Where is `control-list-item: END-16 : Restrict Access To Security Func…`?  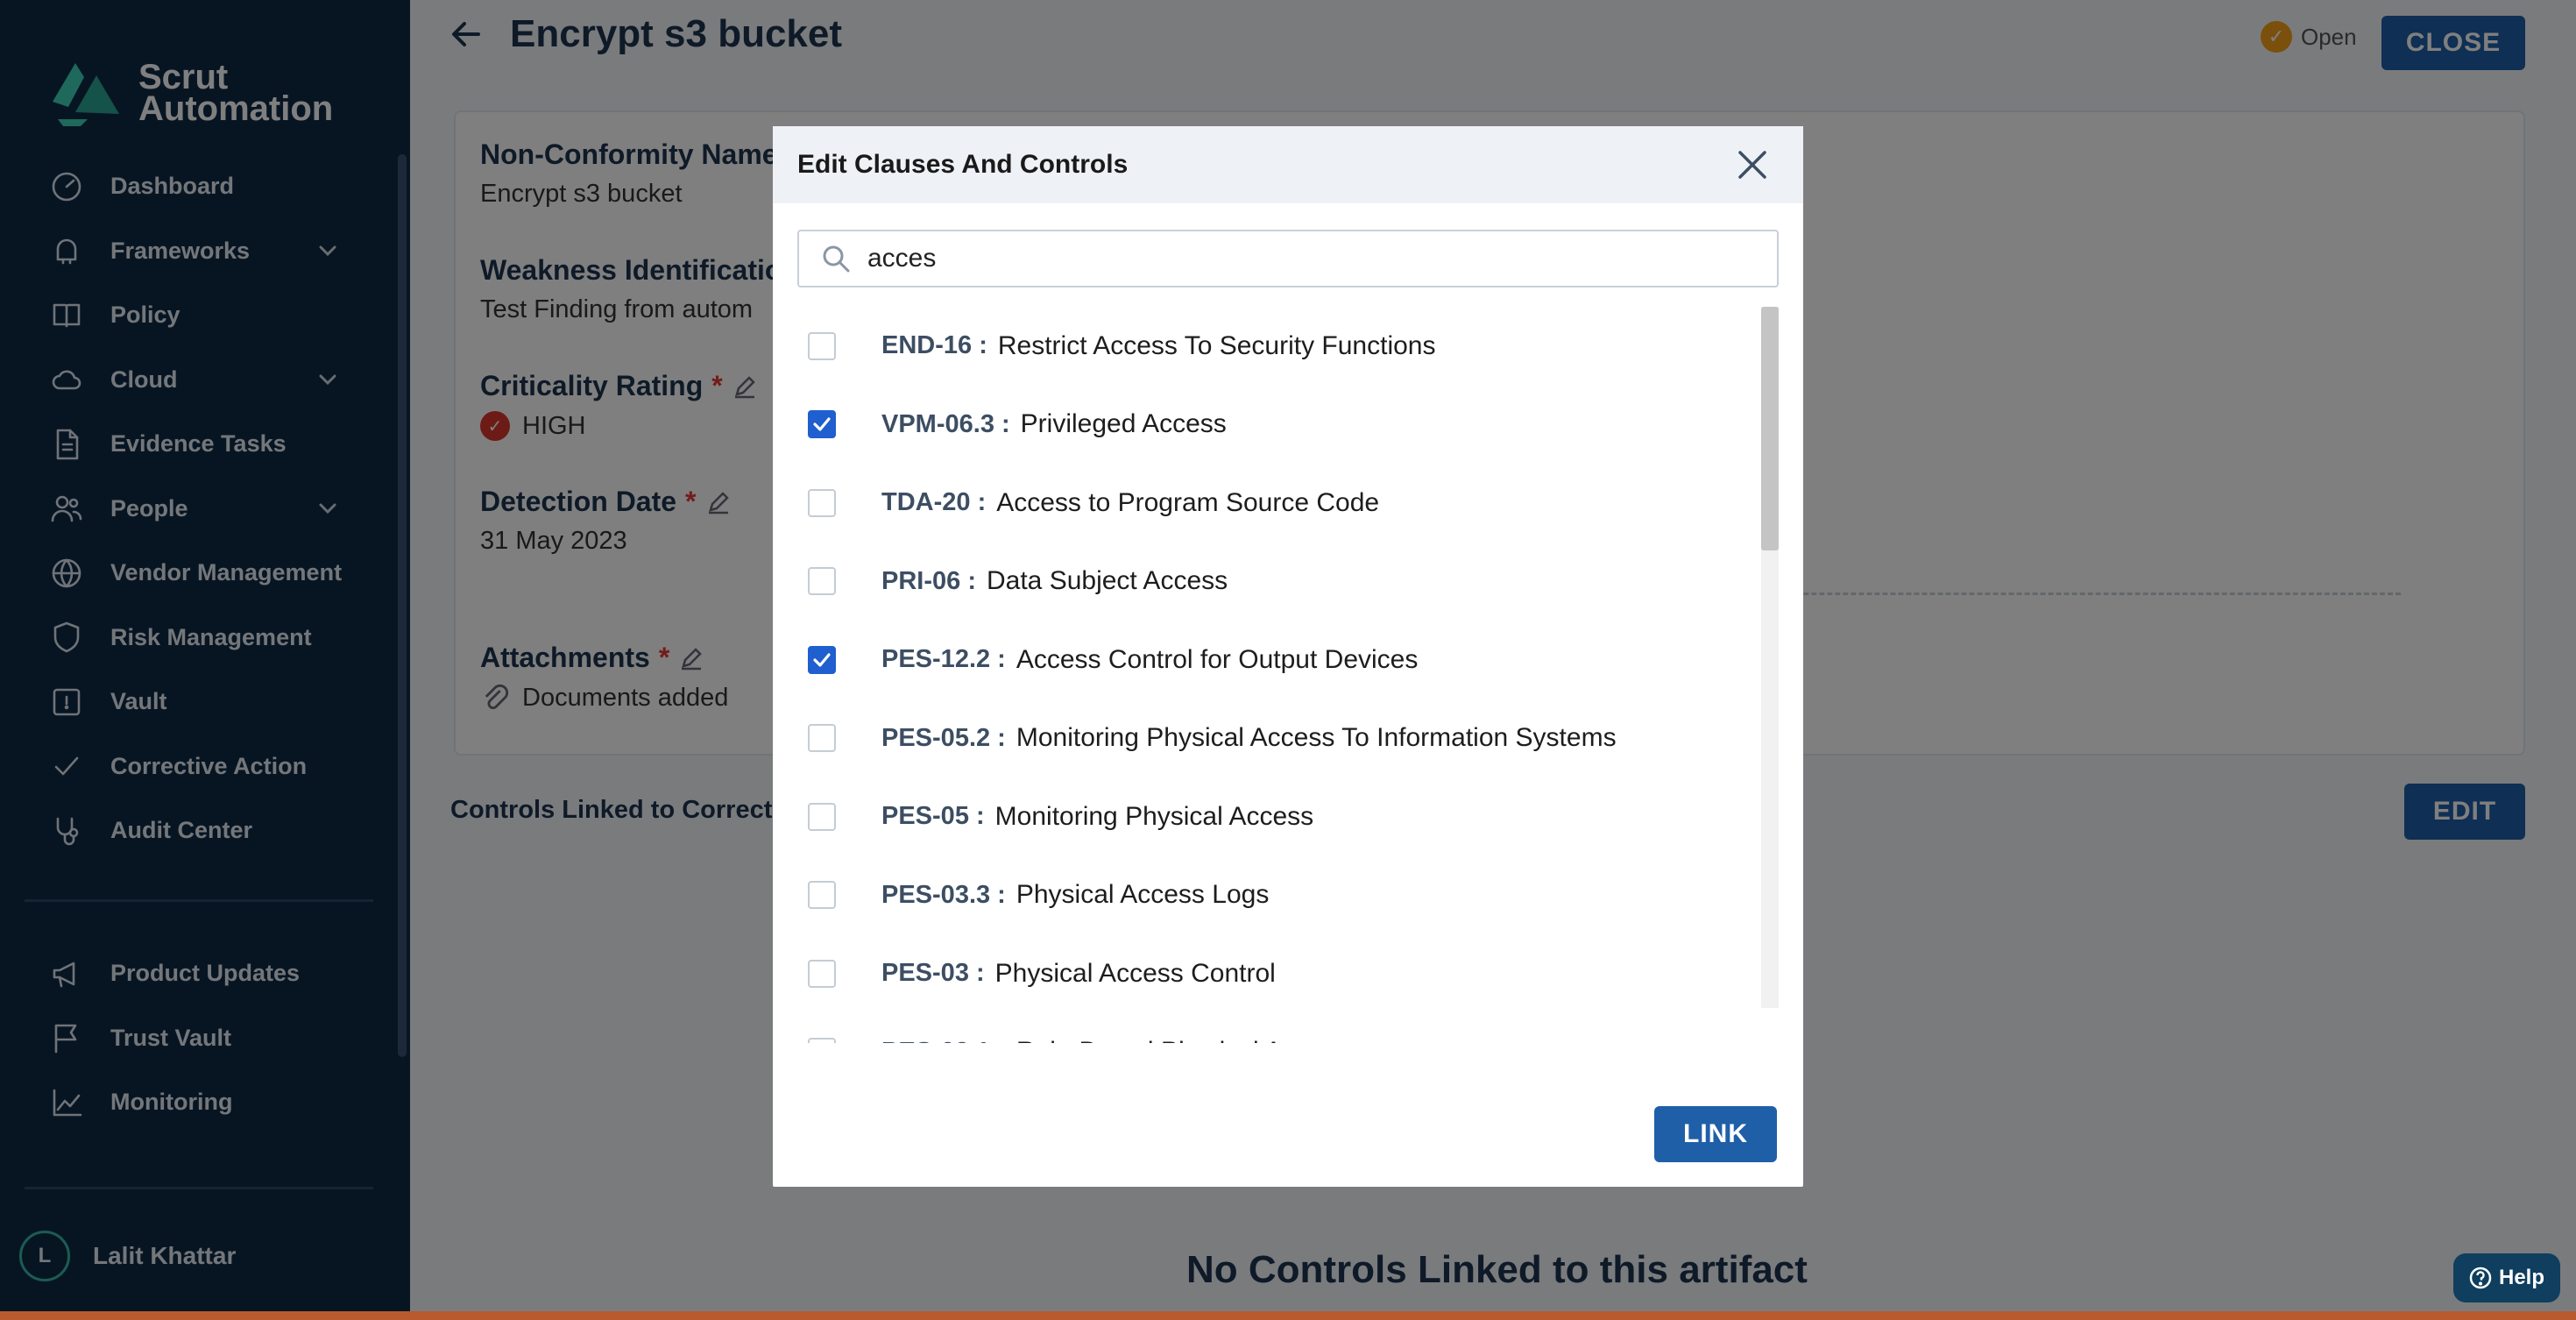
control-list-item: END-16 : Restrict Access To Security Func… is located at coordinates (1288, 346).